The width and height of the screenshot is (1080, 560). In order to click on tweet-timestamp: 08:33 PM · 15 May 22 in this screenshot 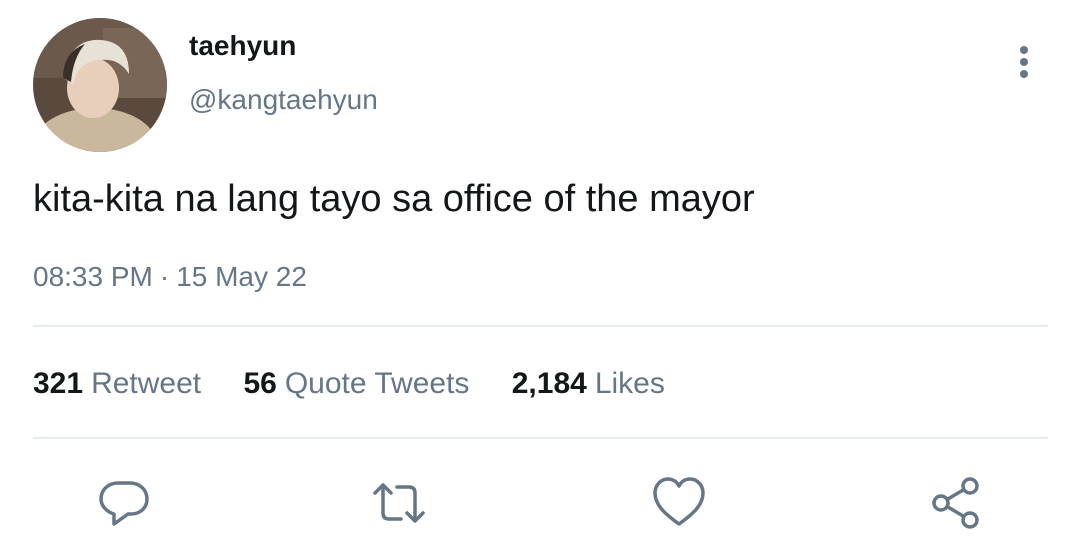, I will do `click(170, 277)`.